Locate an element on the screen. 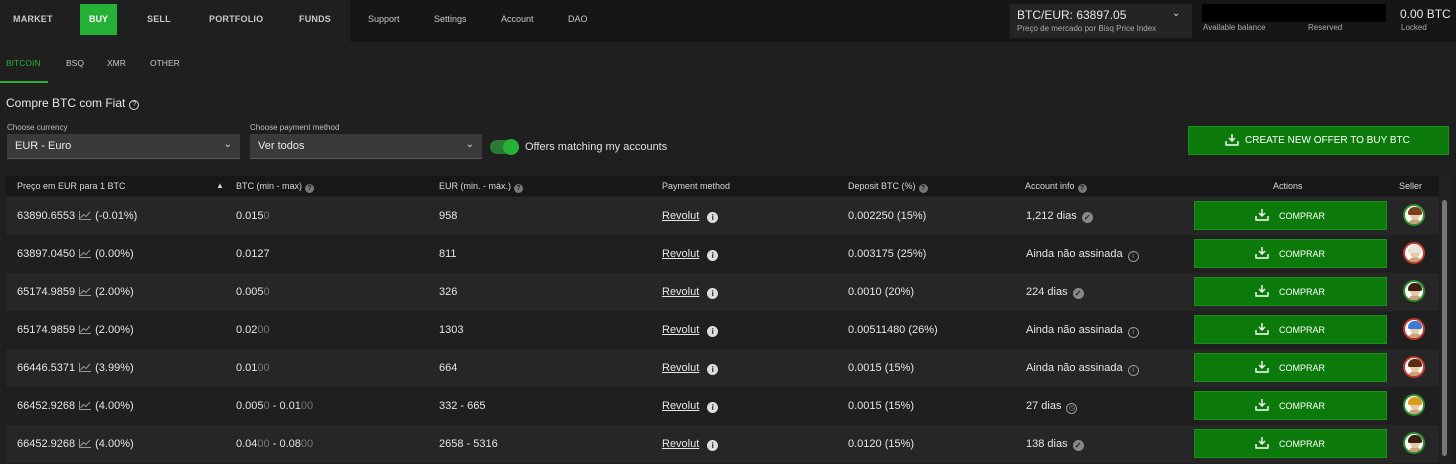 Image resolution: width=1456 pixels, height=464 pixels. market-price-source: Preço de mercado por Bisq Price Index is located at coordinates (1087, 28).